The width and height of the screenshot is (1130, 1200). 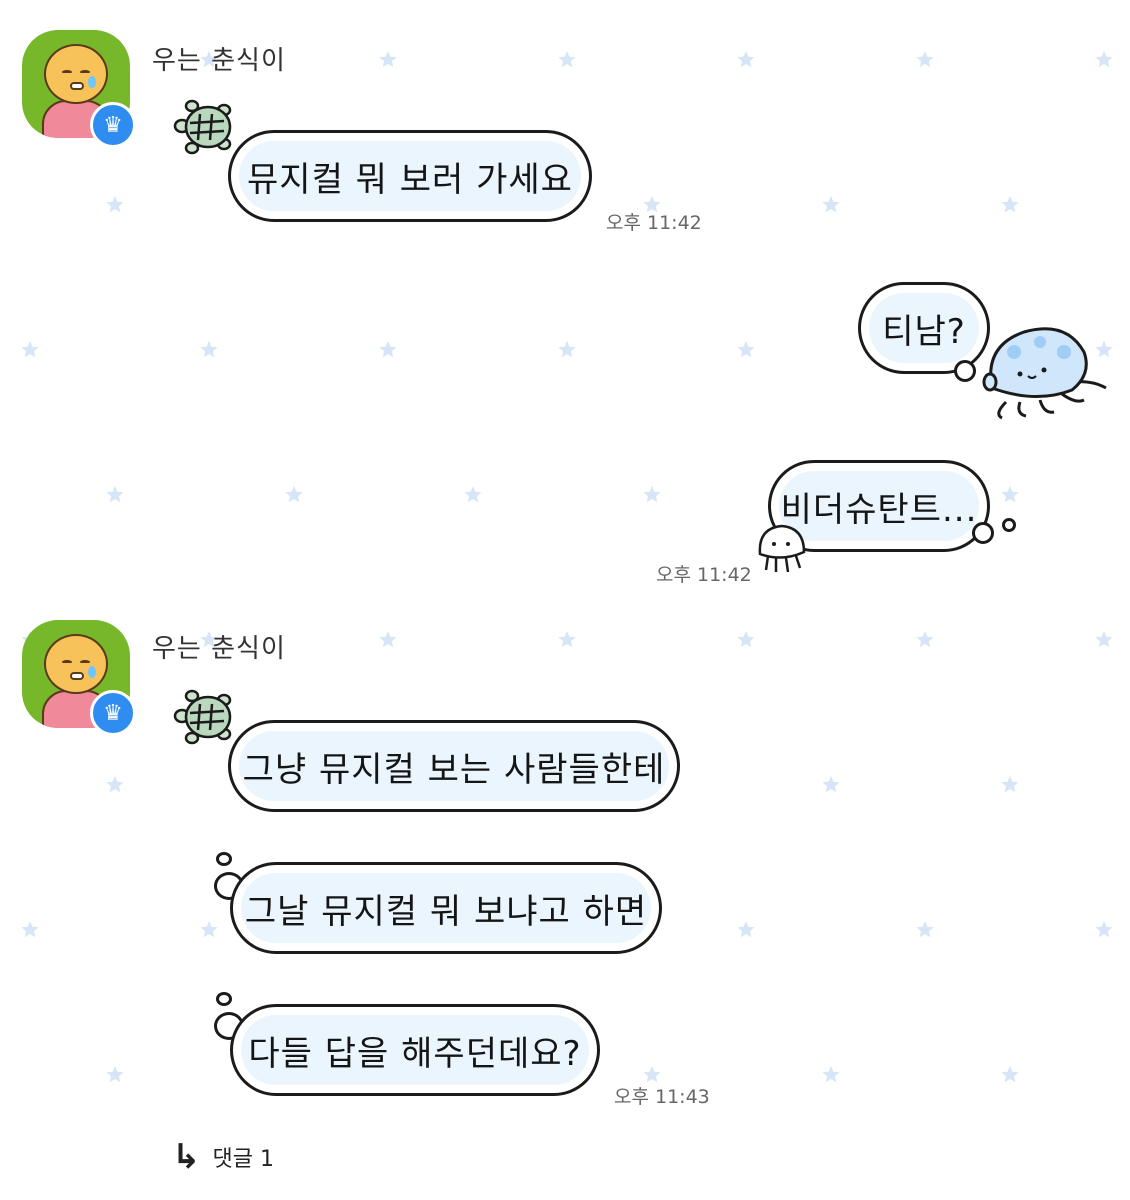 I want to click on message-bubble: 다들 답을 해주던데요?, so click(x=415, y=1050).